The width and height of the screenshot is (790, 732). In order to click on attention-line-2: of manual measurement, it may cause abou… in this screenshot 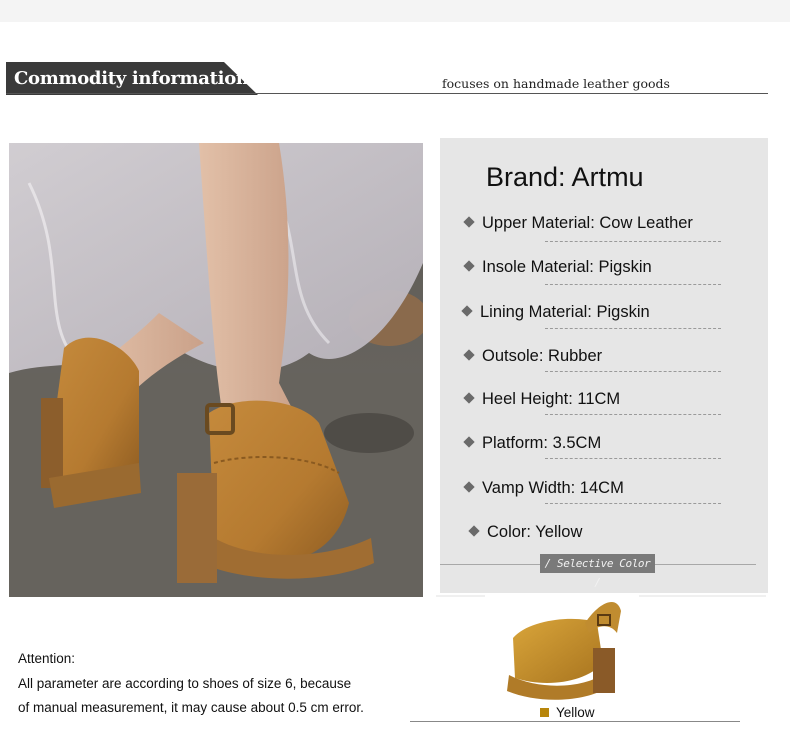, I will do `click(191, 707)`.